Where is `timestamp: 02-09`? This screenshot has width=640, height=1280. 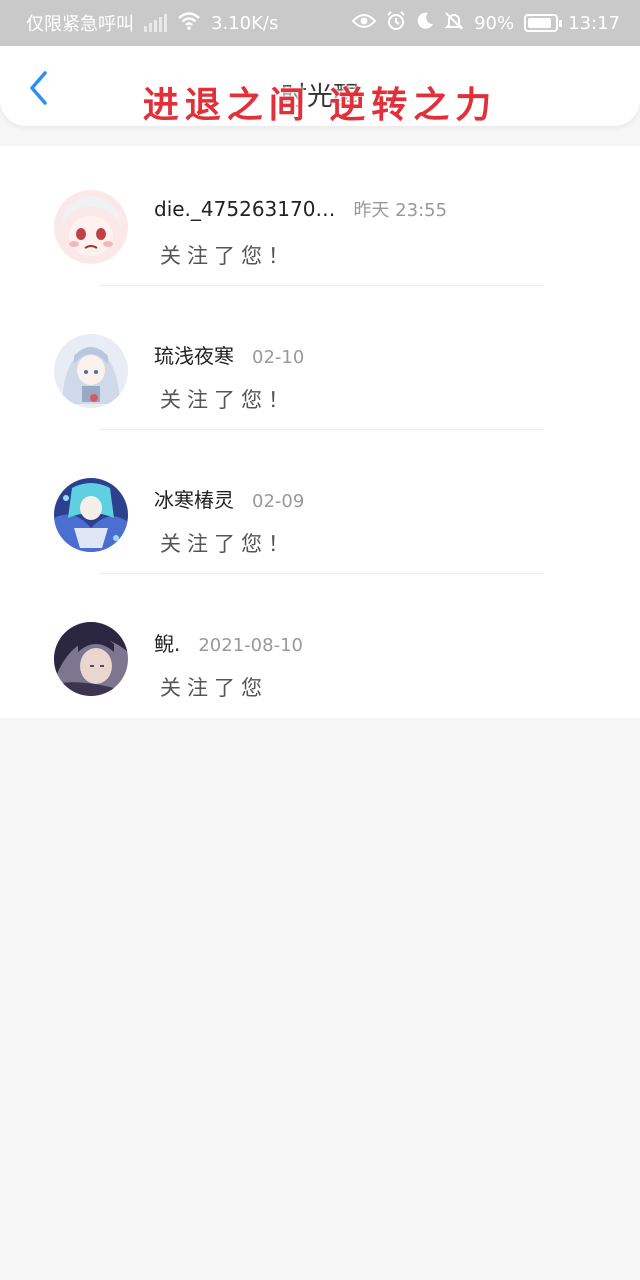
timestamp: 02-09 is located at coordinates (278, 501).